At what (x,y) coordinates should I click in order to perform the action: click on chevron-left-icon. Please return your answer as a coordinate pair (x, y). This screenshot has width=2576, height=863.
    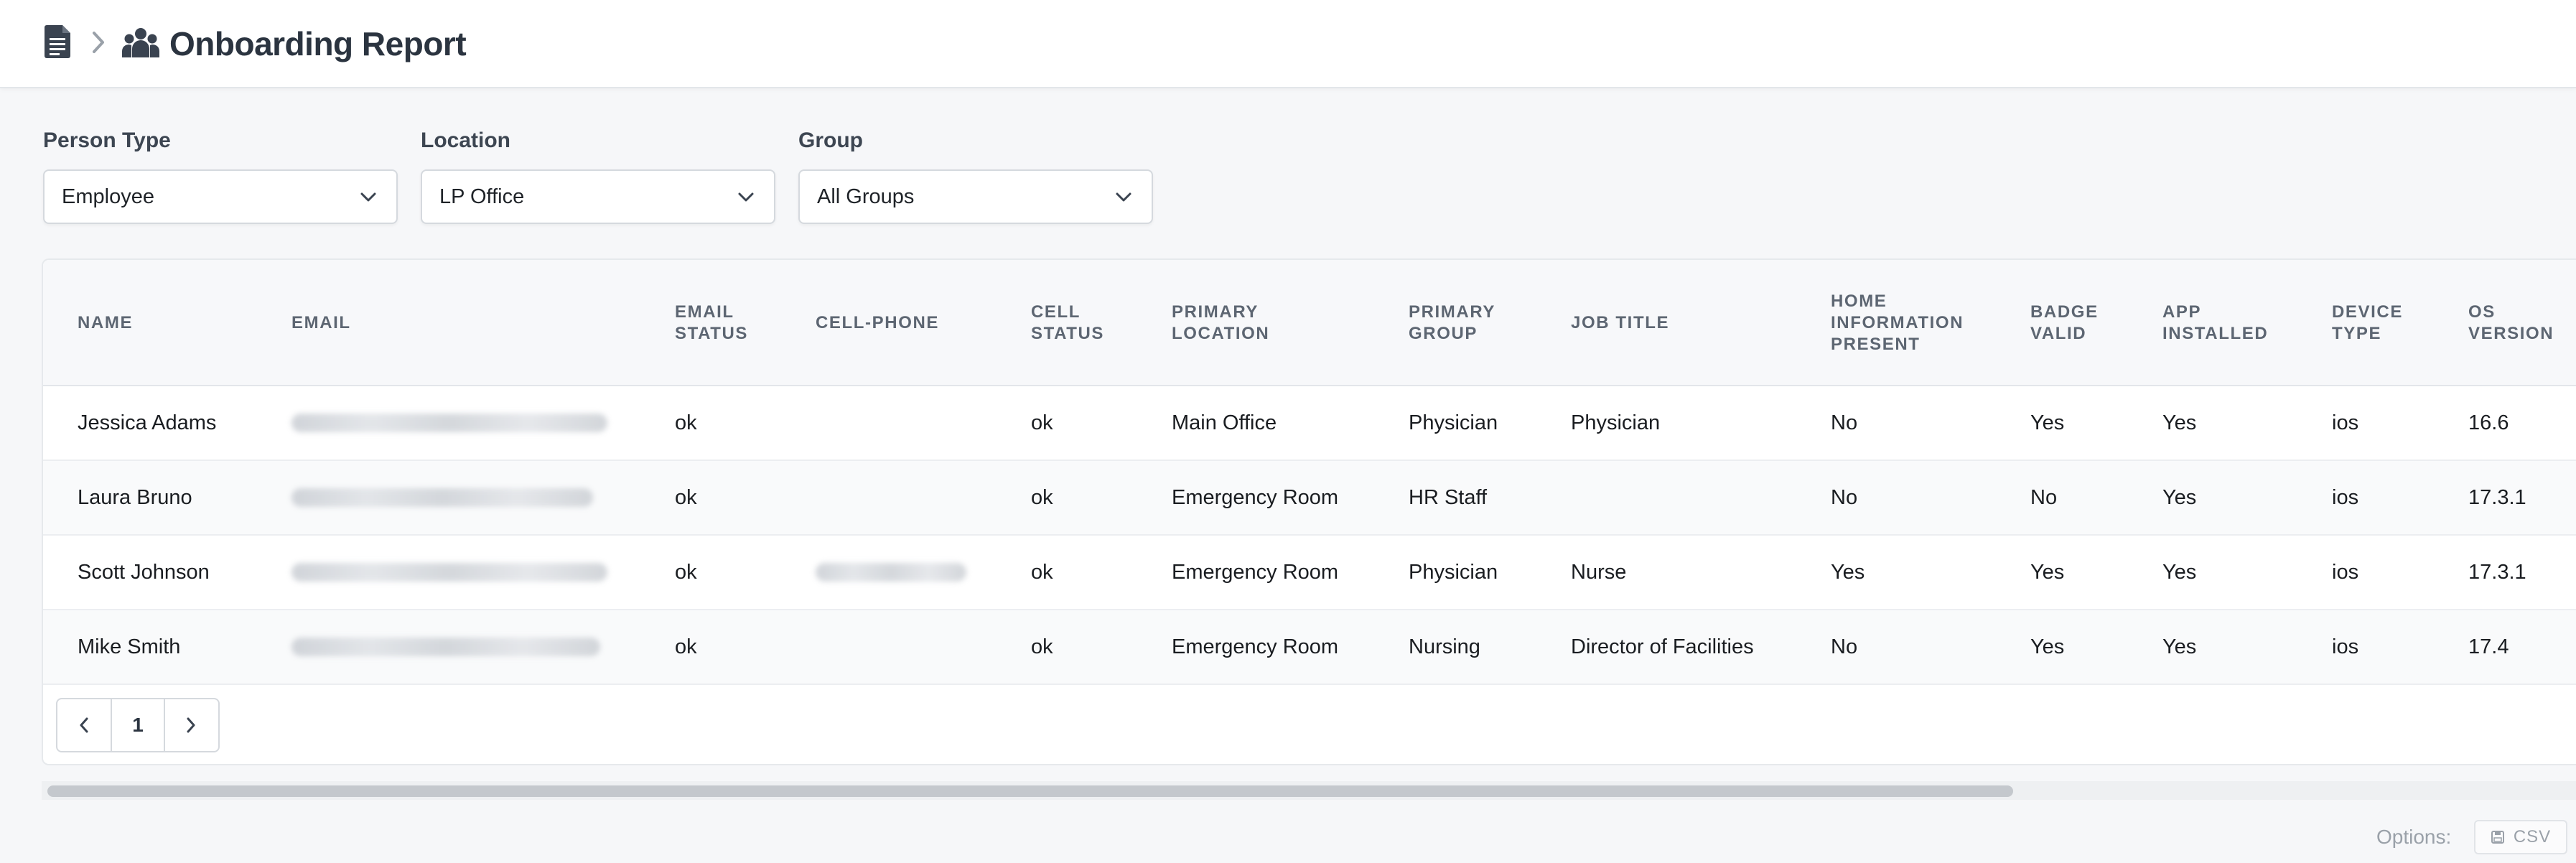
    Looking at the image, I should click on (84, 725).